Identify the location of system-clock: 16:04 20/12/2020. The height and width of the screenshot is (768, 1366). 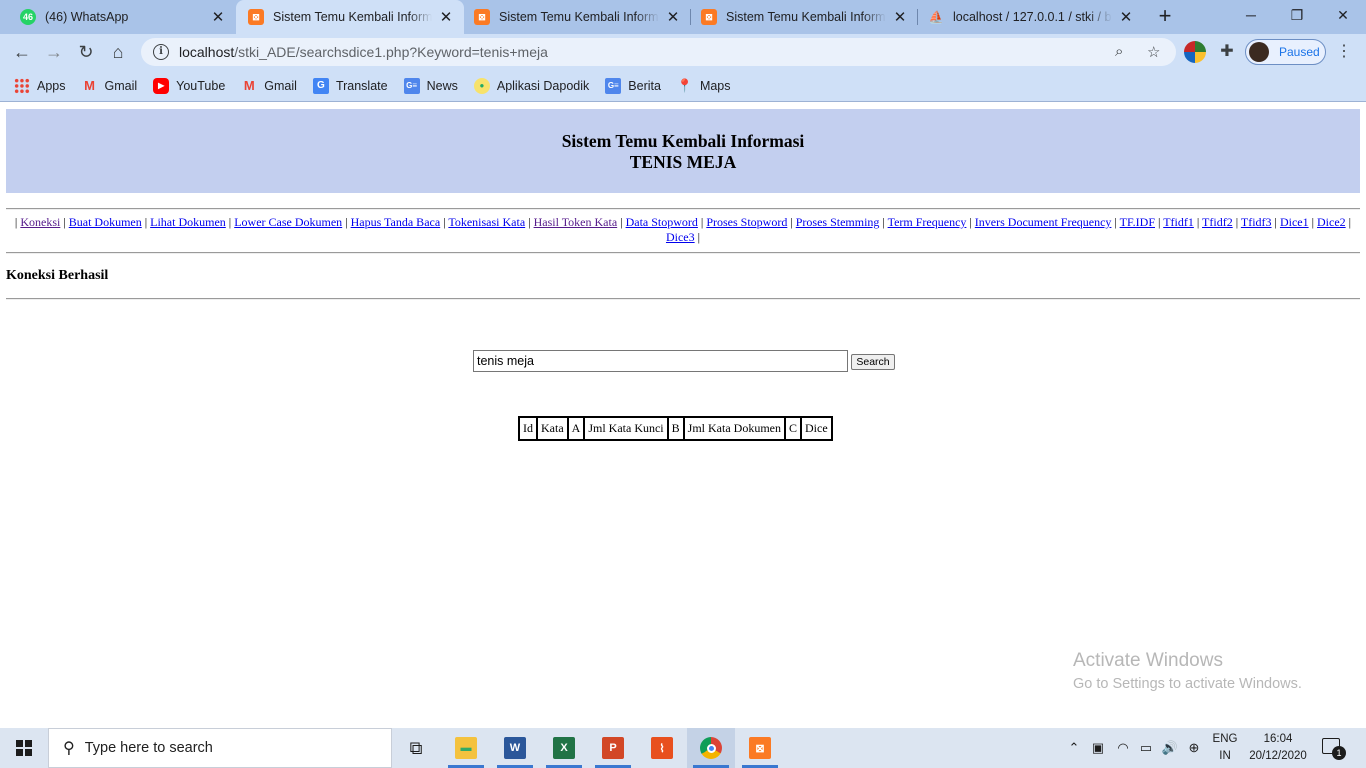
(1278, 748).